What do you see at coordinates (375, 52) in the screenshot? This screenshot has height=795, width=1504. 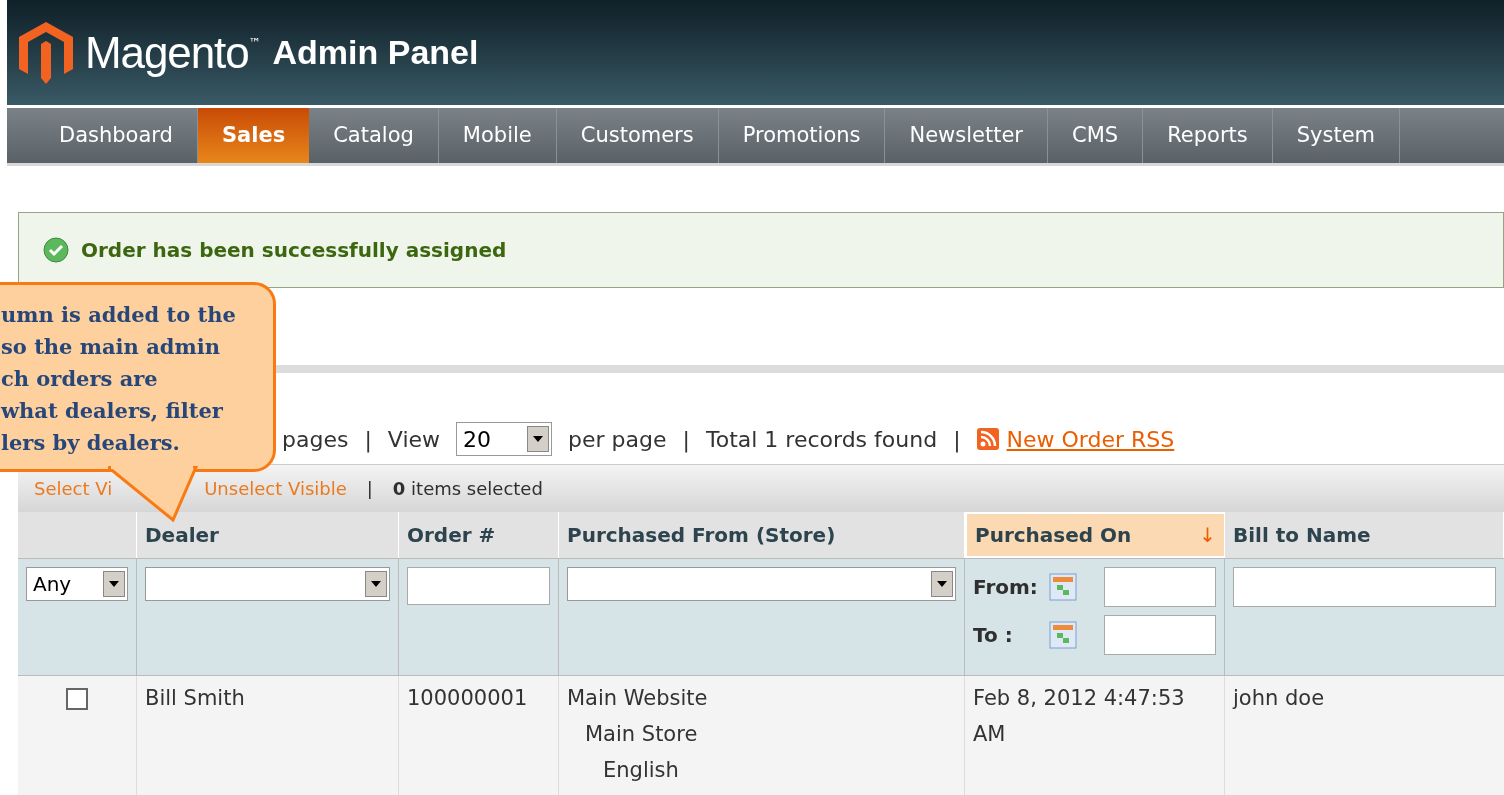 I see `panel-title: Admin Panel` at bounding box center [375, 52].